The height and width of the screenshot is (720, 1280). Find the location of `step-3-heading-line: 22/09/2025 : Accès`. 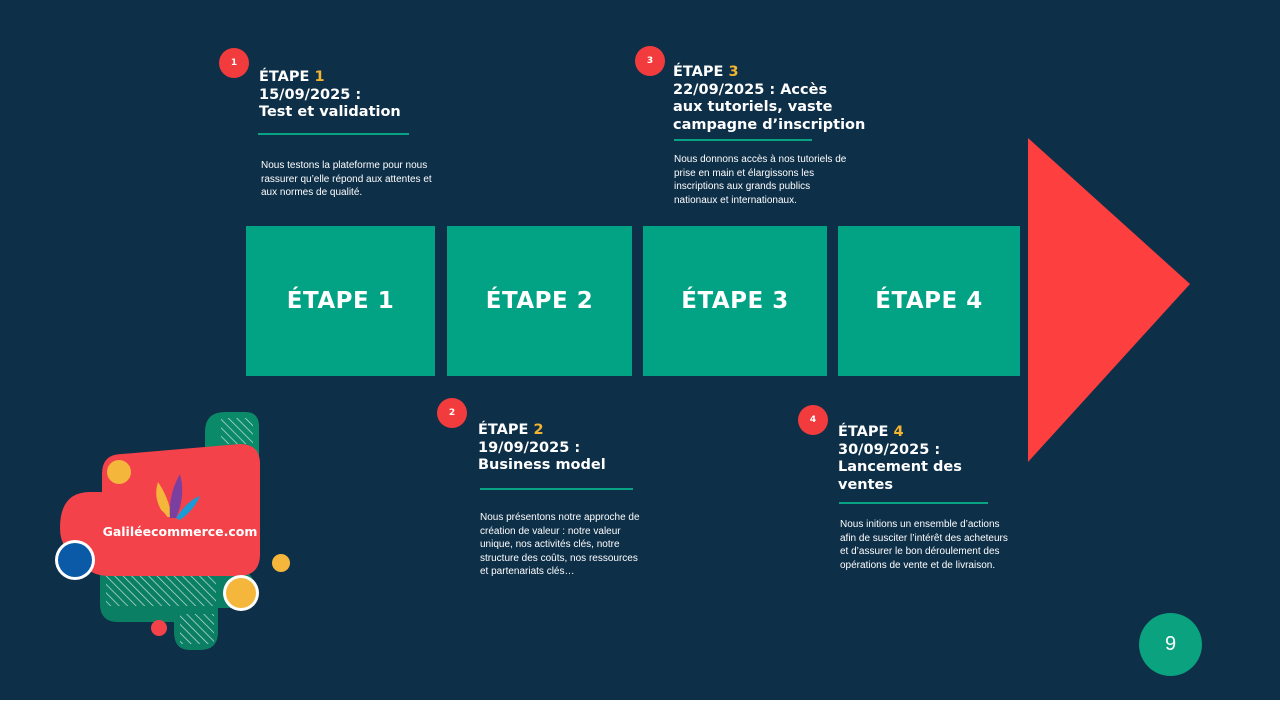

step-3-heading-line: 22/09/2025 : Accès is located at coordinates (750, 89).